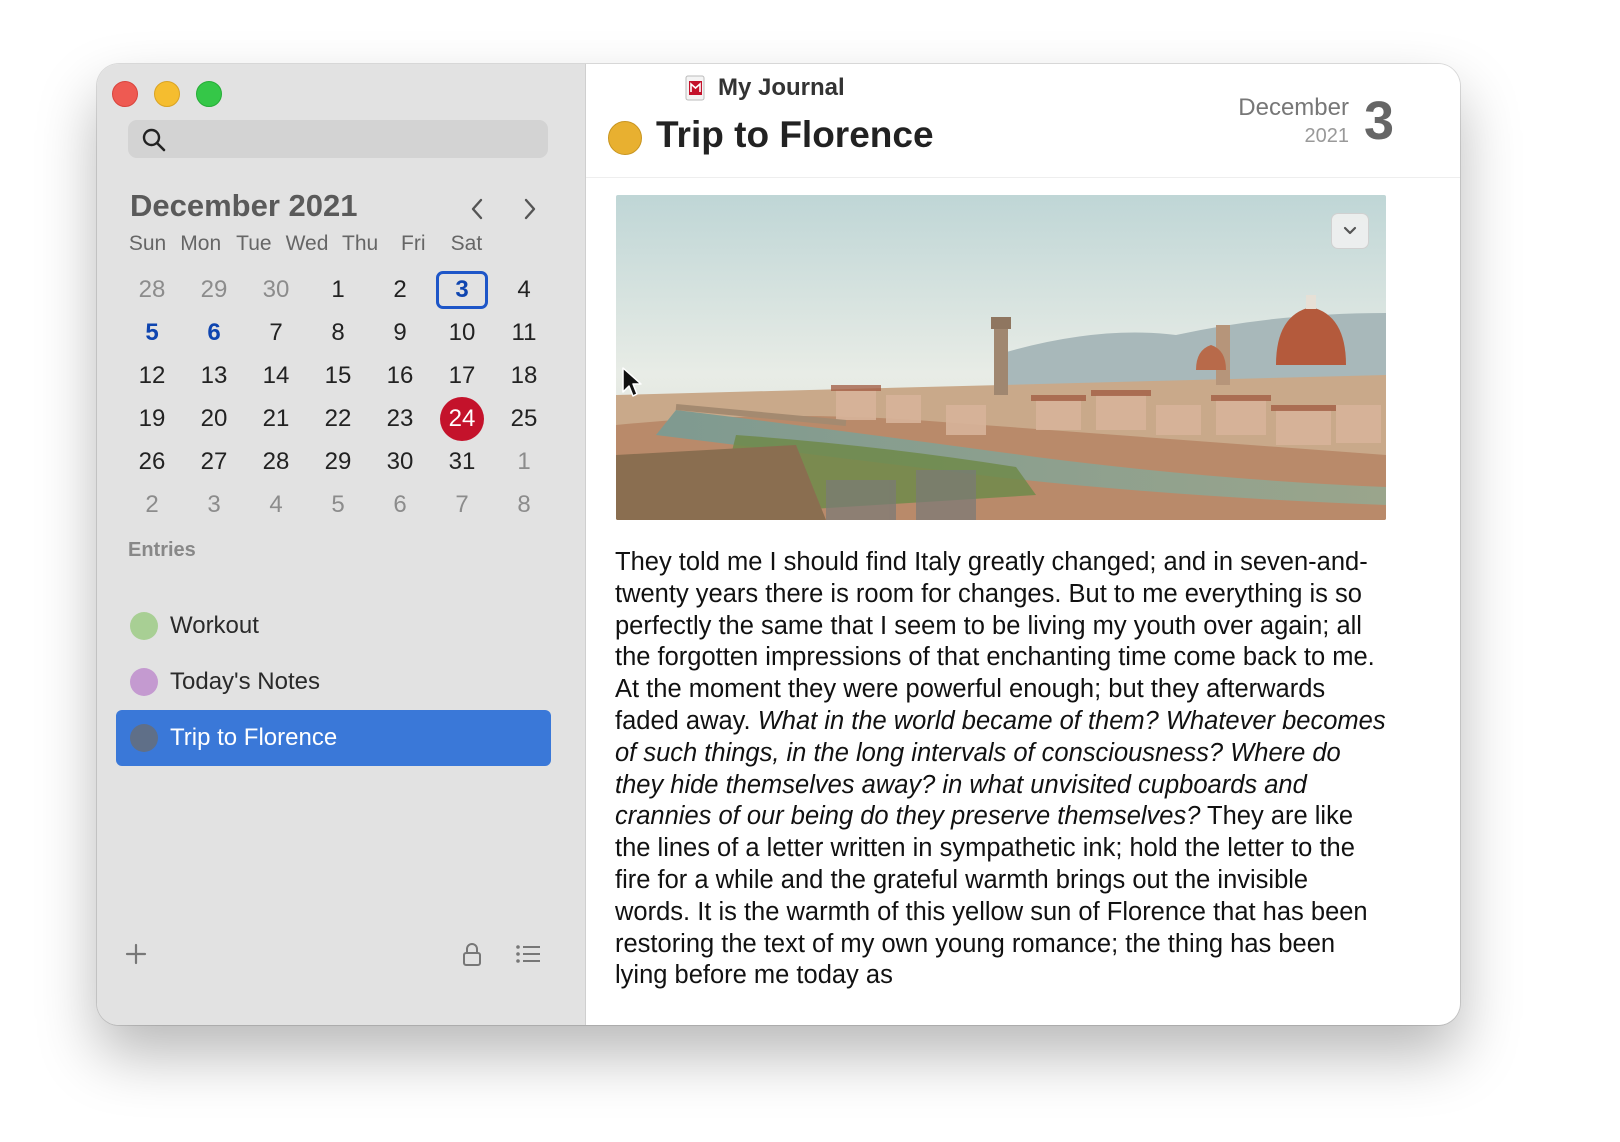  I want to click on journal-title: My Journal, so click(764, 88).